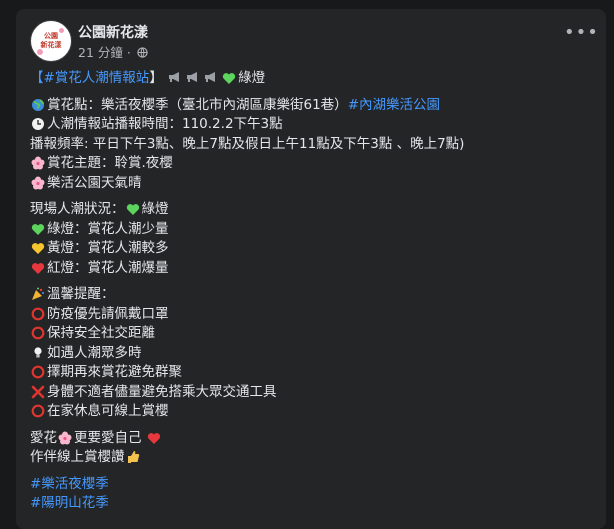 The height and width of the screenshot is (529, 614). Describe the element at coordinates (38, 393) in the screenshot. I see `cross-mark-icon` at that location.